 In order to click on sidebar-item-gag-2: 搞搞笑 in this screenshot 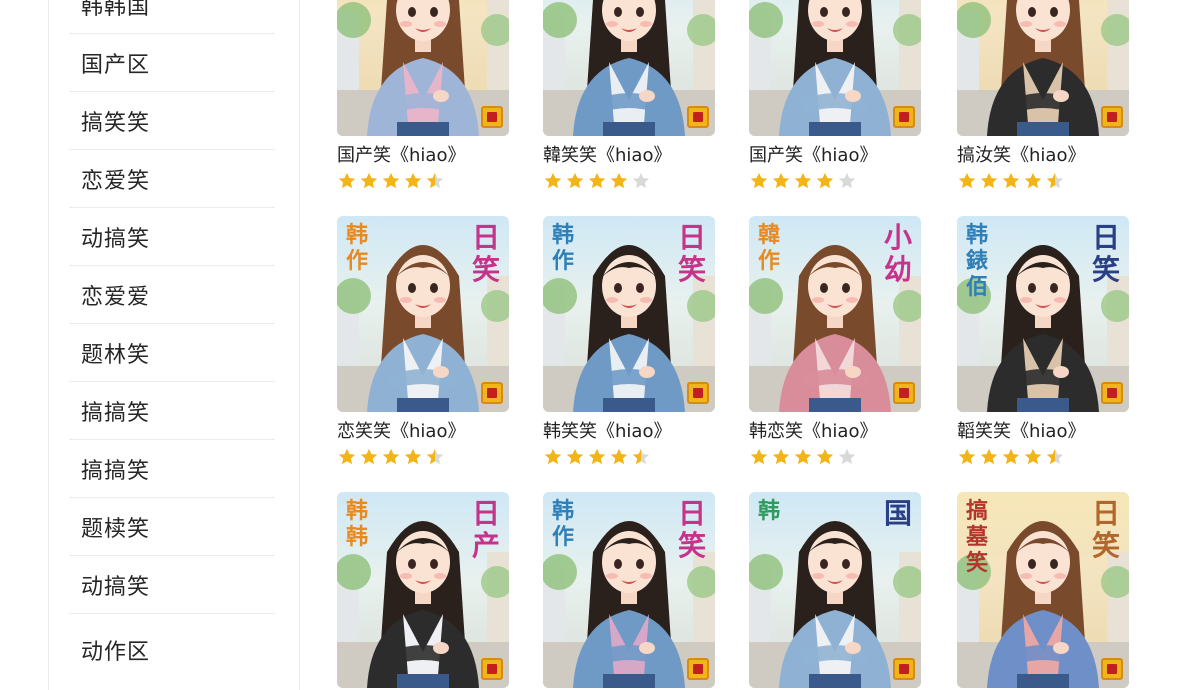, I will do `click(172, 469)`.